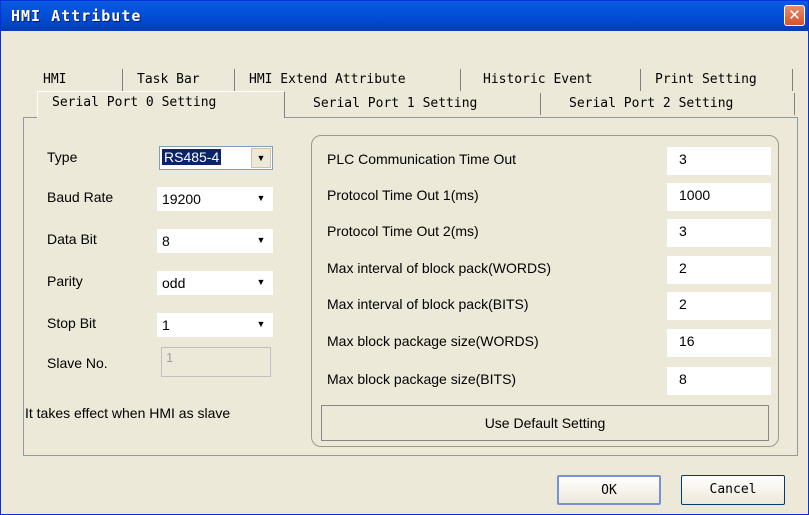 The image size is (809, 515). Describe the element at coordinates (551, 80) in the screenshot. I see `tab-historic-event: Historic Event` at that location.